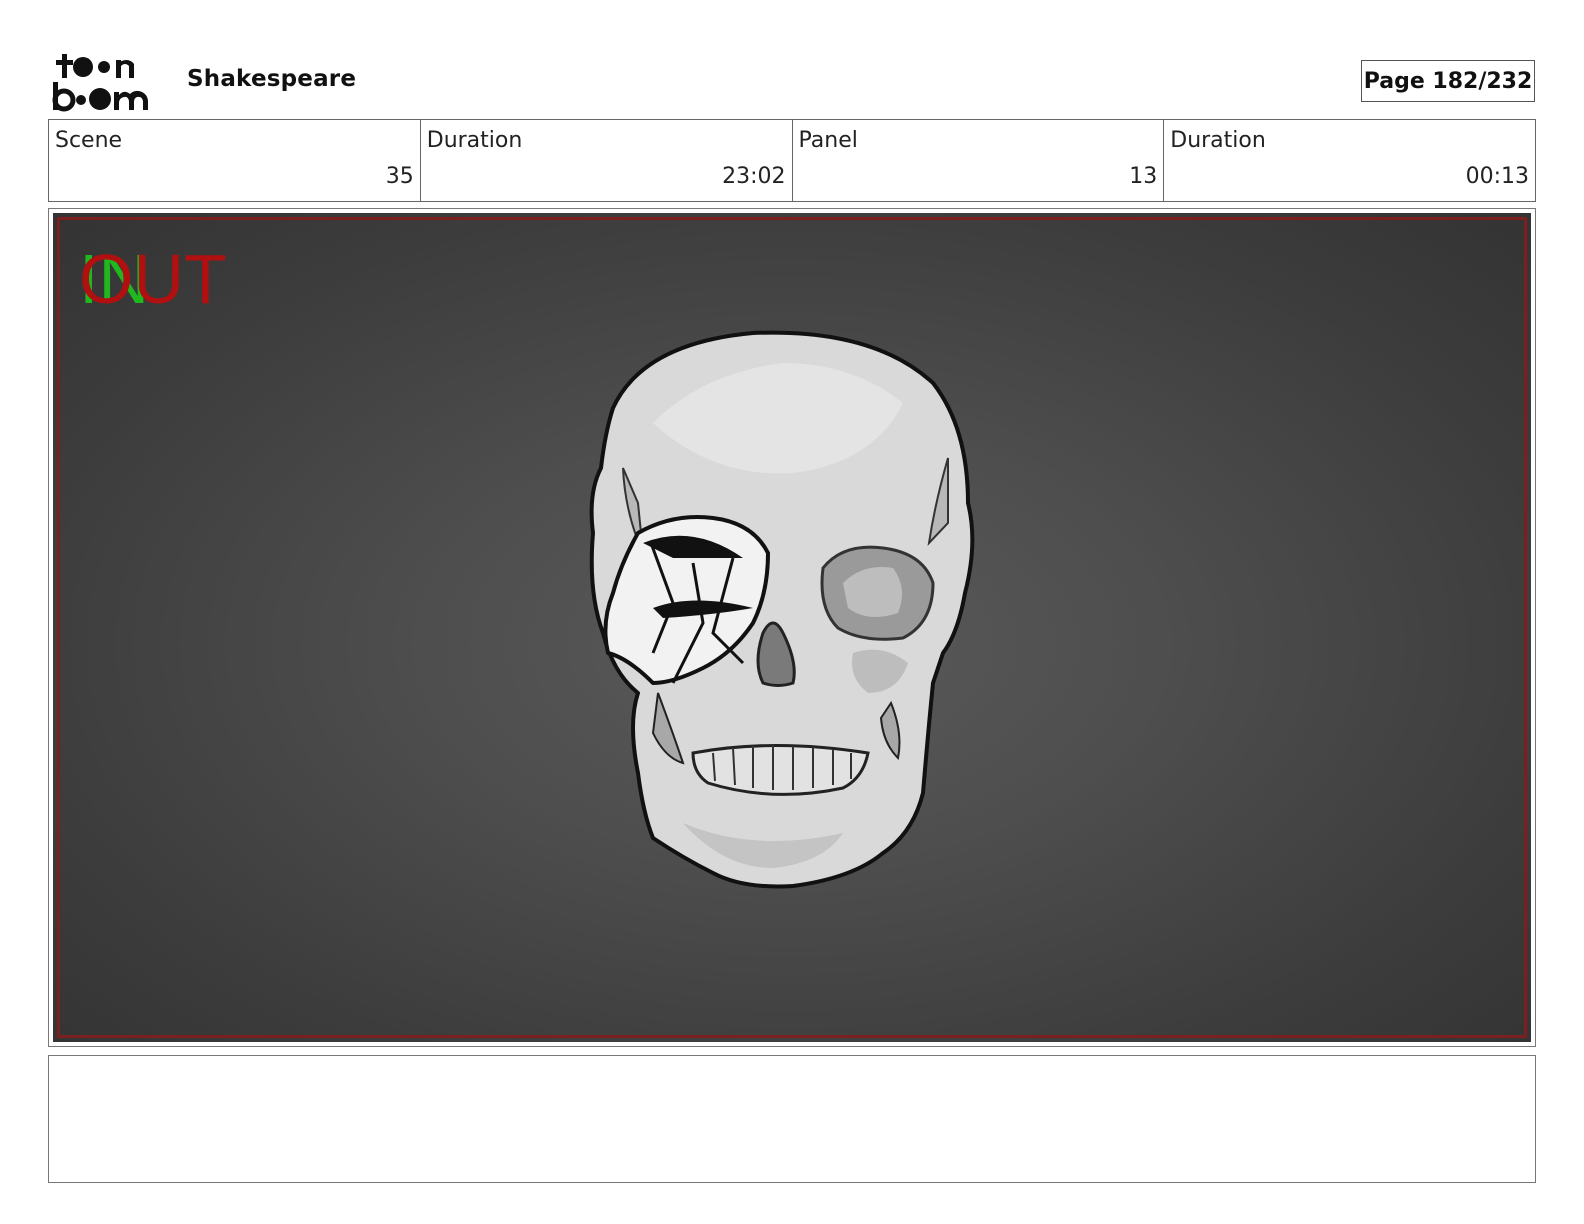 This screenshot has width=1584, height=1224. I want to click on scene-duration-label: Duration, so click(474, 140).